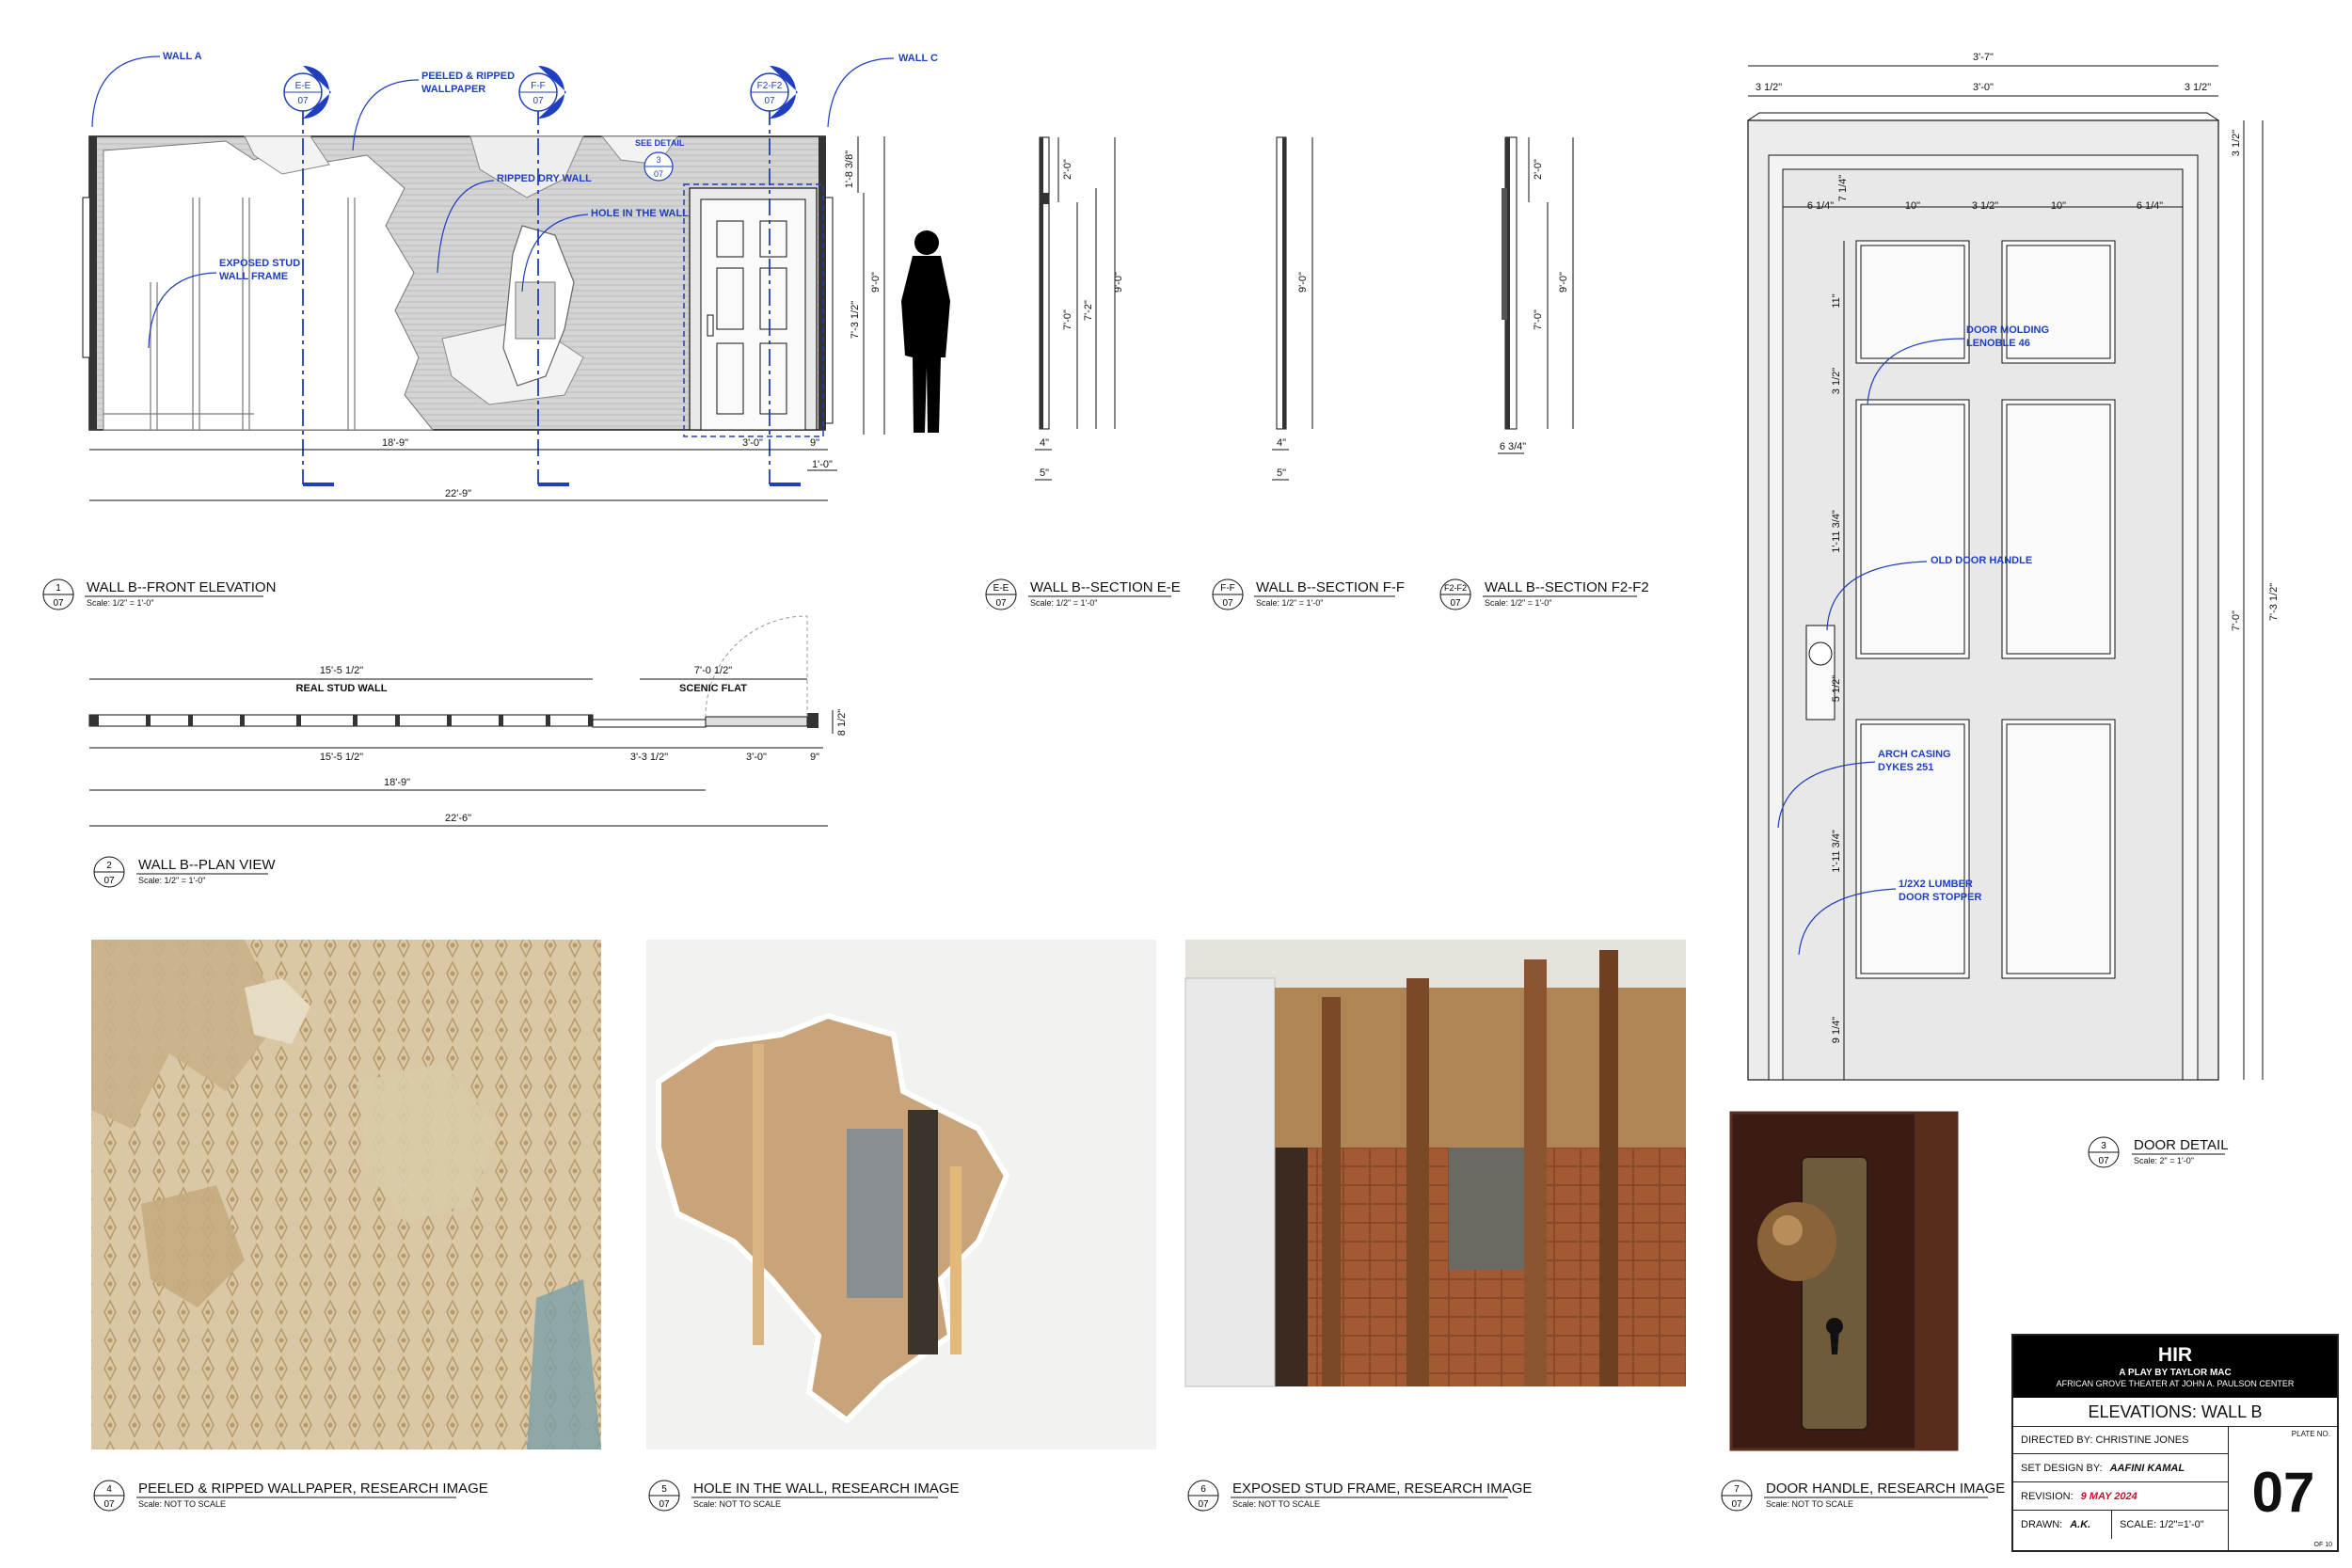 The height and width of the screenshot is (1568, 2352). Describe the element at coordinates (901, 1195) in the screenshot. I see `research-image-hole` at that location.